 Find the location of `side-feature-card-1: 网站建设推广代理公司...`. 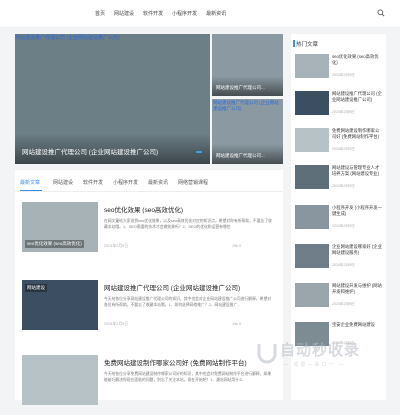

side-feature-card-1: 网站建设推广代理公司... is located at coordinates (247, 65).